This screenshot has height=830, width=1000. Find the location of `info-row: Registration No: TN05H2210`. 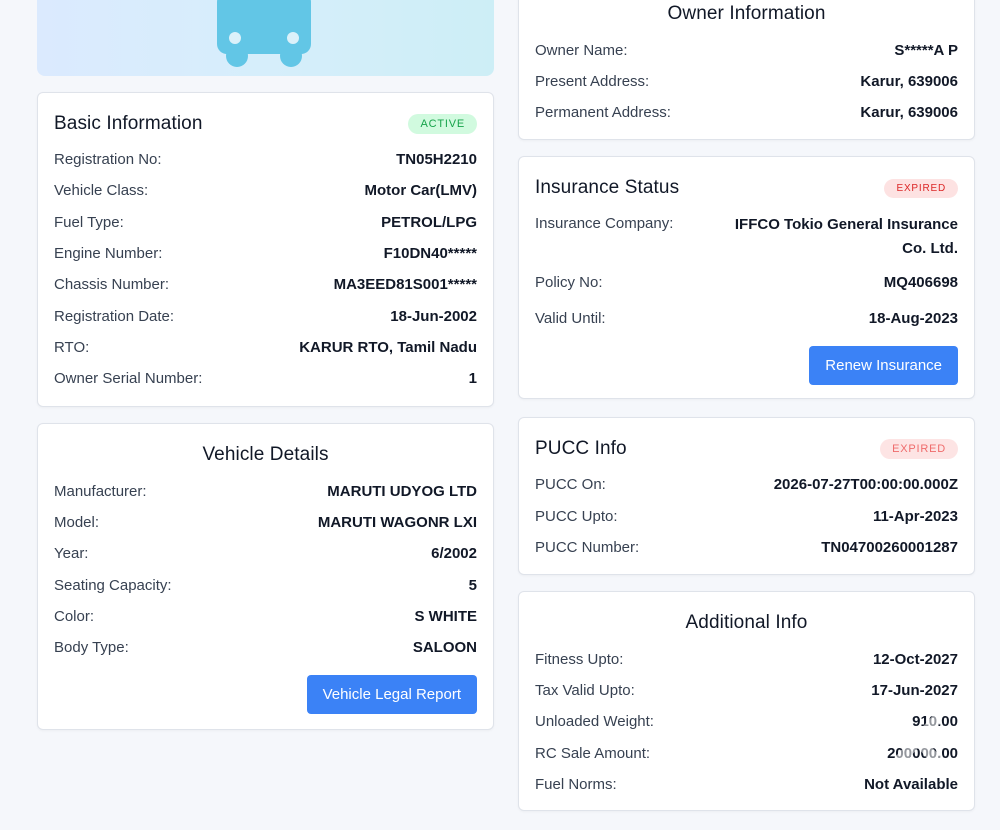

info-row: Registration No: TN05H2210 is located at coordinates (265, 160).